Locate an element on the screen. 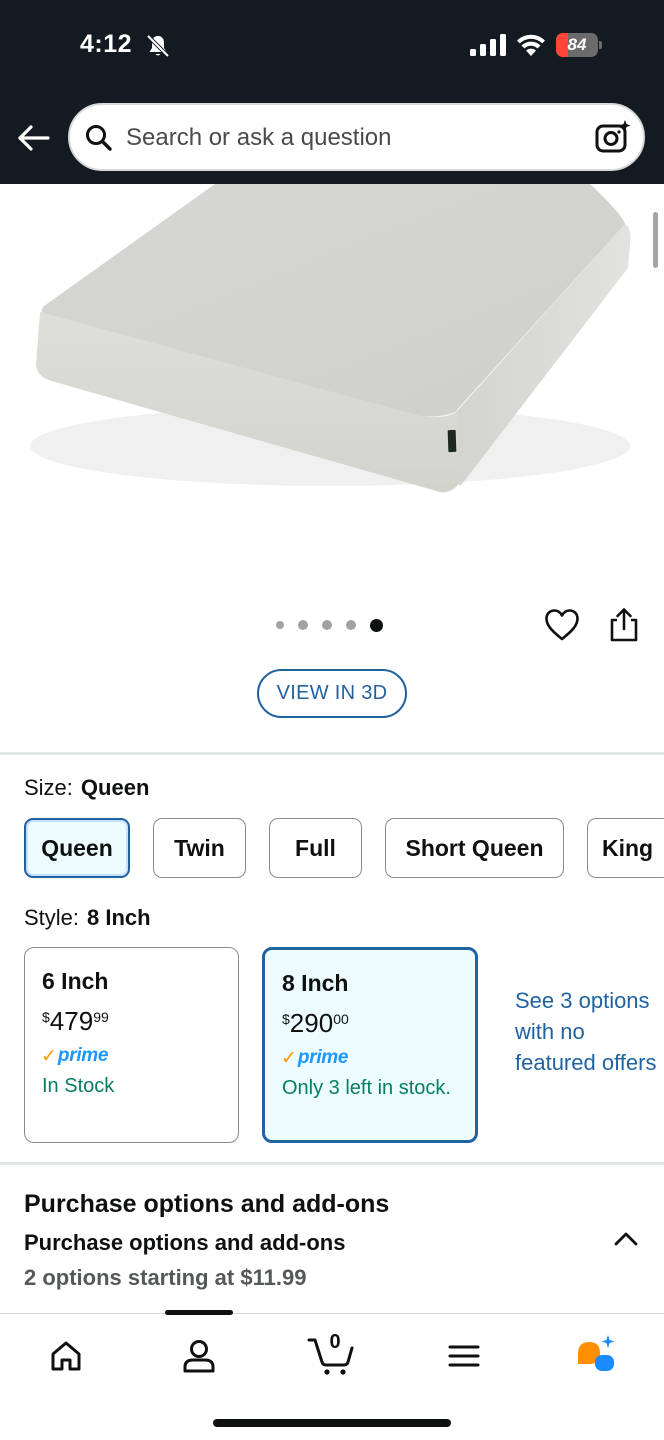  purchase-options-heading: Purchase options and add-ons is located at coordinates (207, 1204).